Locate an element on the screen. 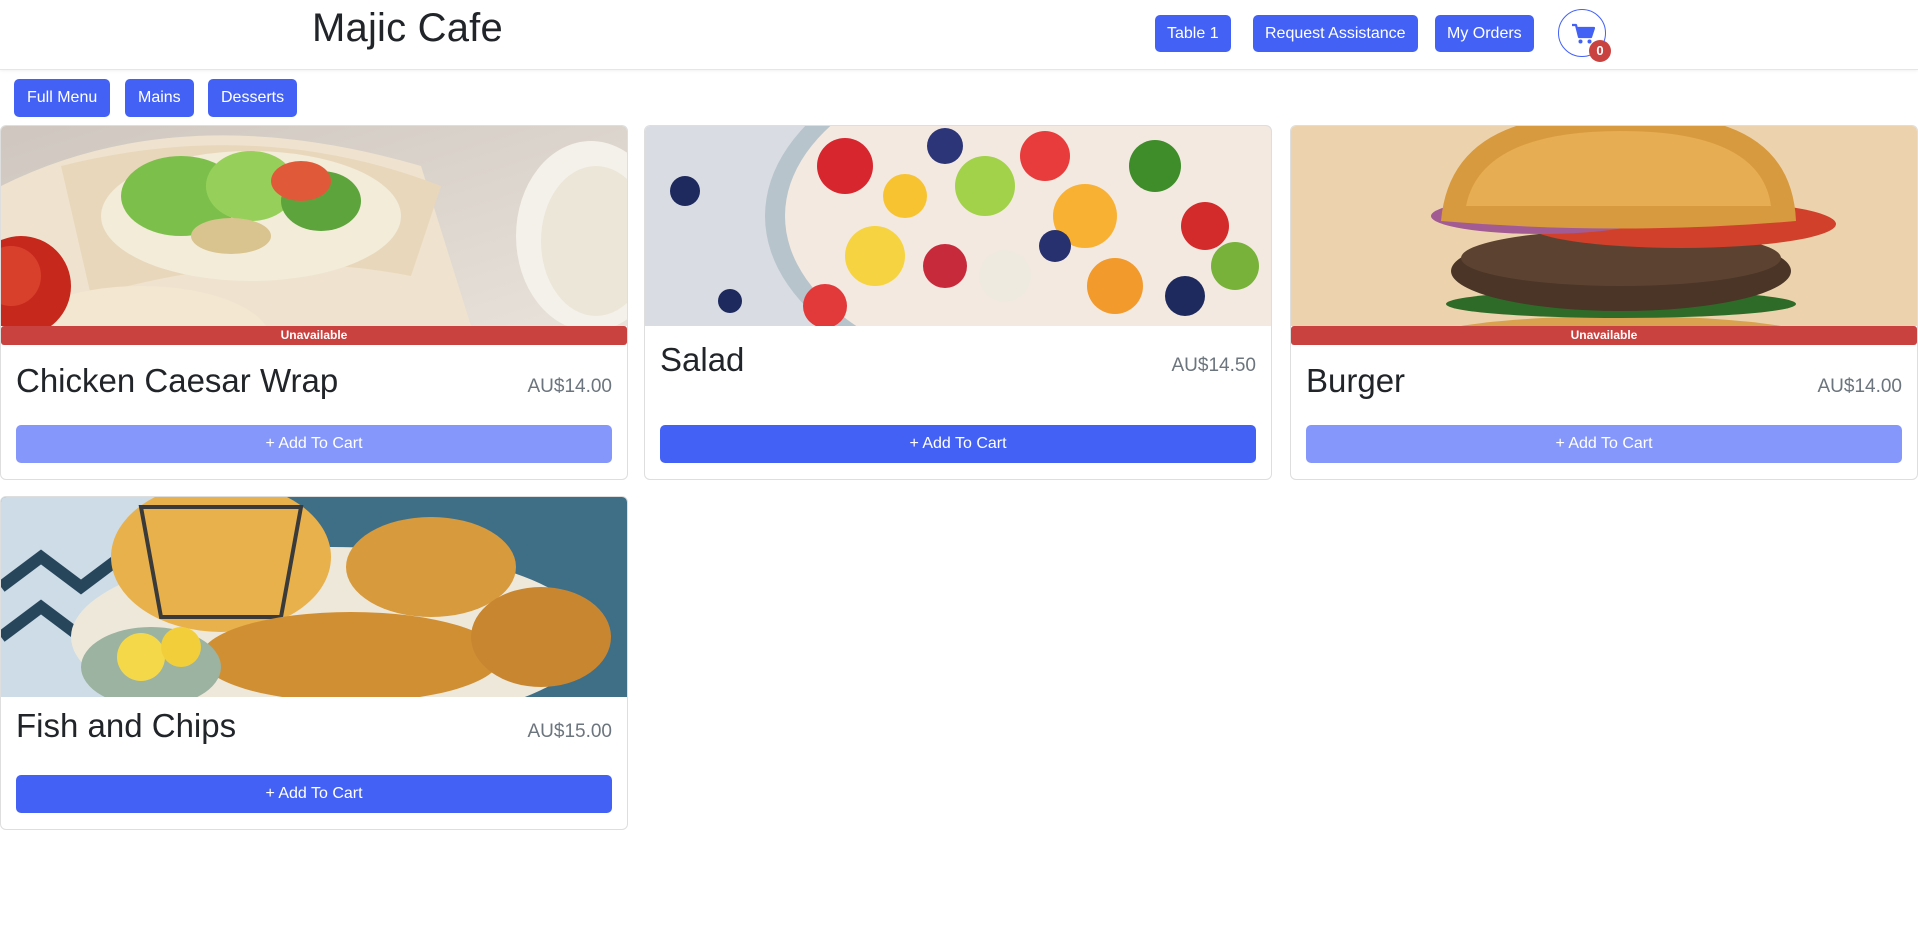  menu-item-card: Salad AU$14.50 + Add To Cart is located at coordinates (958, 302).